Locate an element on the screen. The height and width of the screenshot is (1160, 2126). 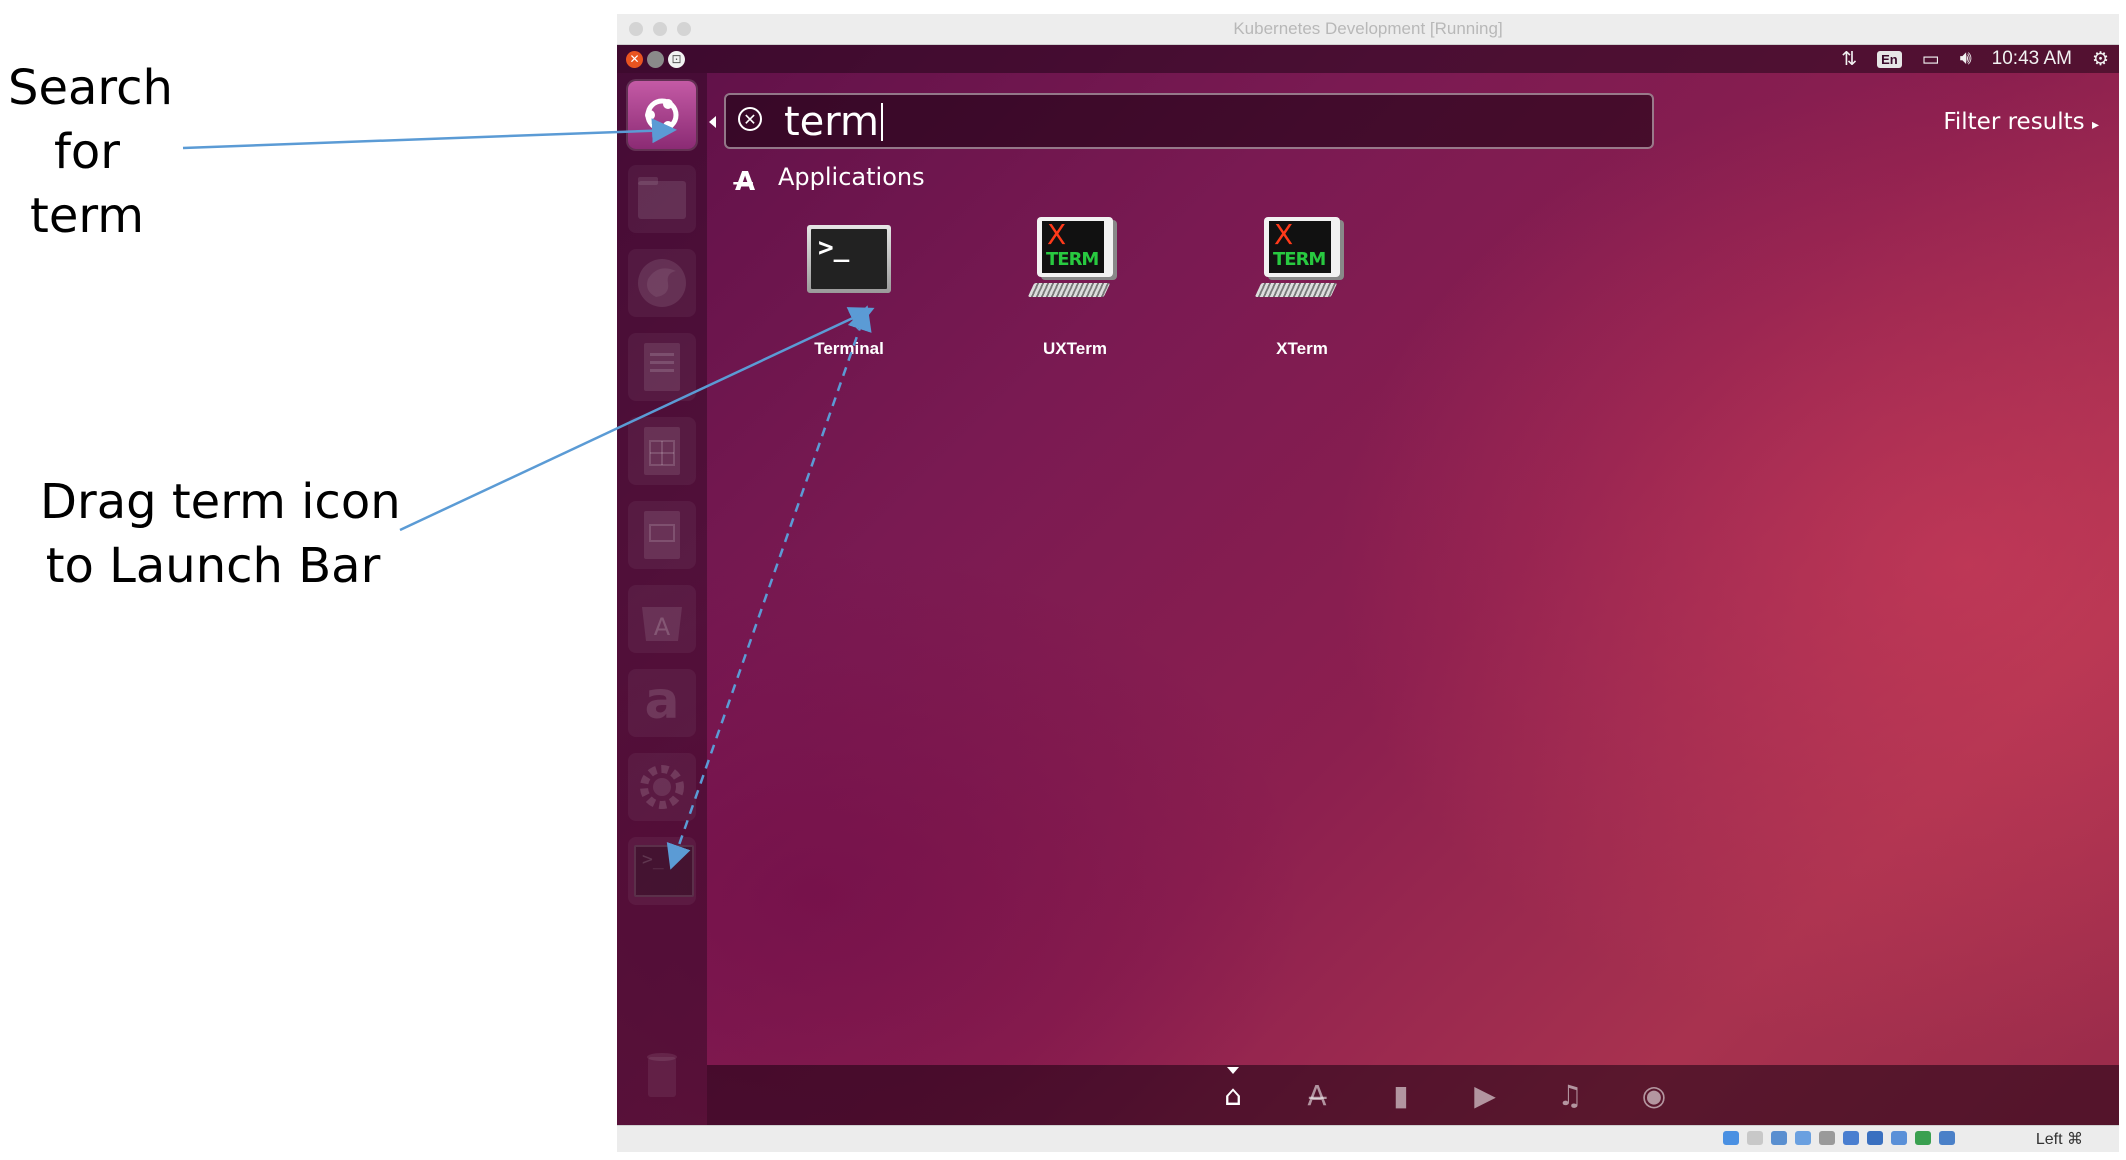
dash-lens-bar: ⌂ A̶ ▮ ▶ ♫ ◉ is located at coordinates (1413, 1095).